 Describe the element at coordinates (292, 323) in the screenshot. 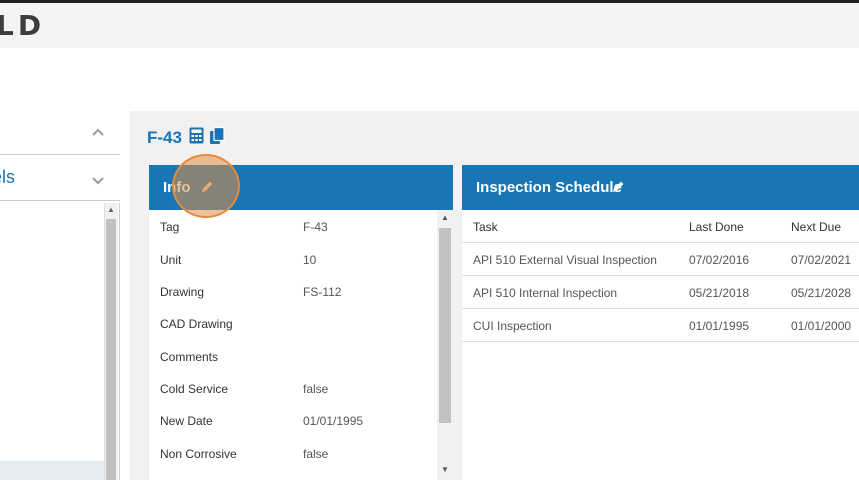

I see `info-row: CAD Drawing` at that location.